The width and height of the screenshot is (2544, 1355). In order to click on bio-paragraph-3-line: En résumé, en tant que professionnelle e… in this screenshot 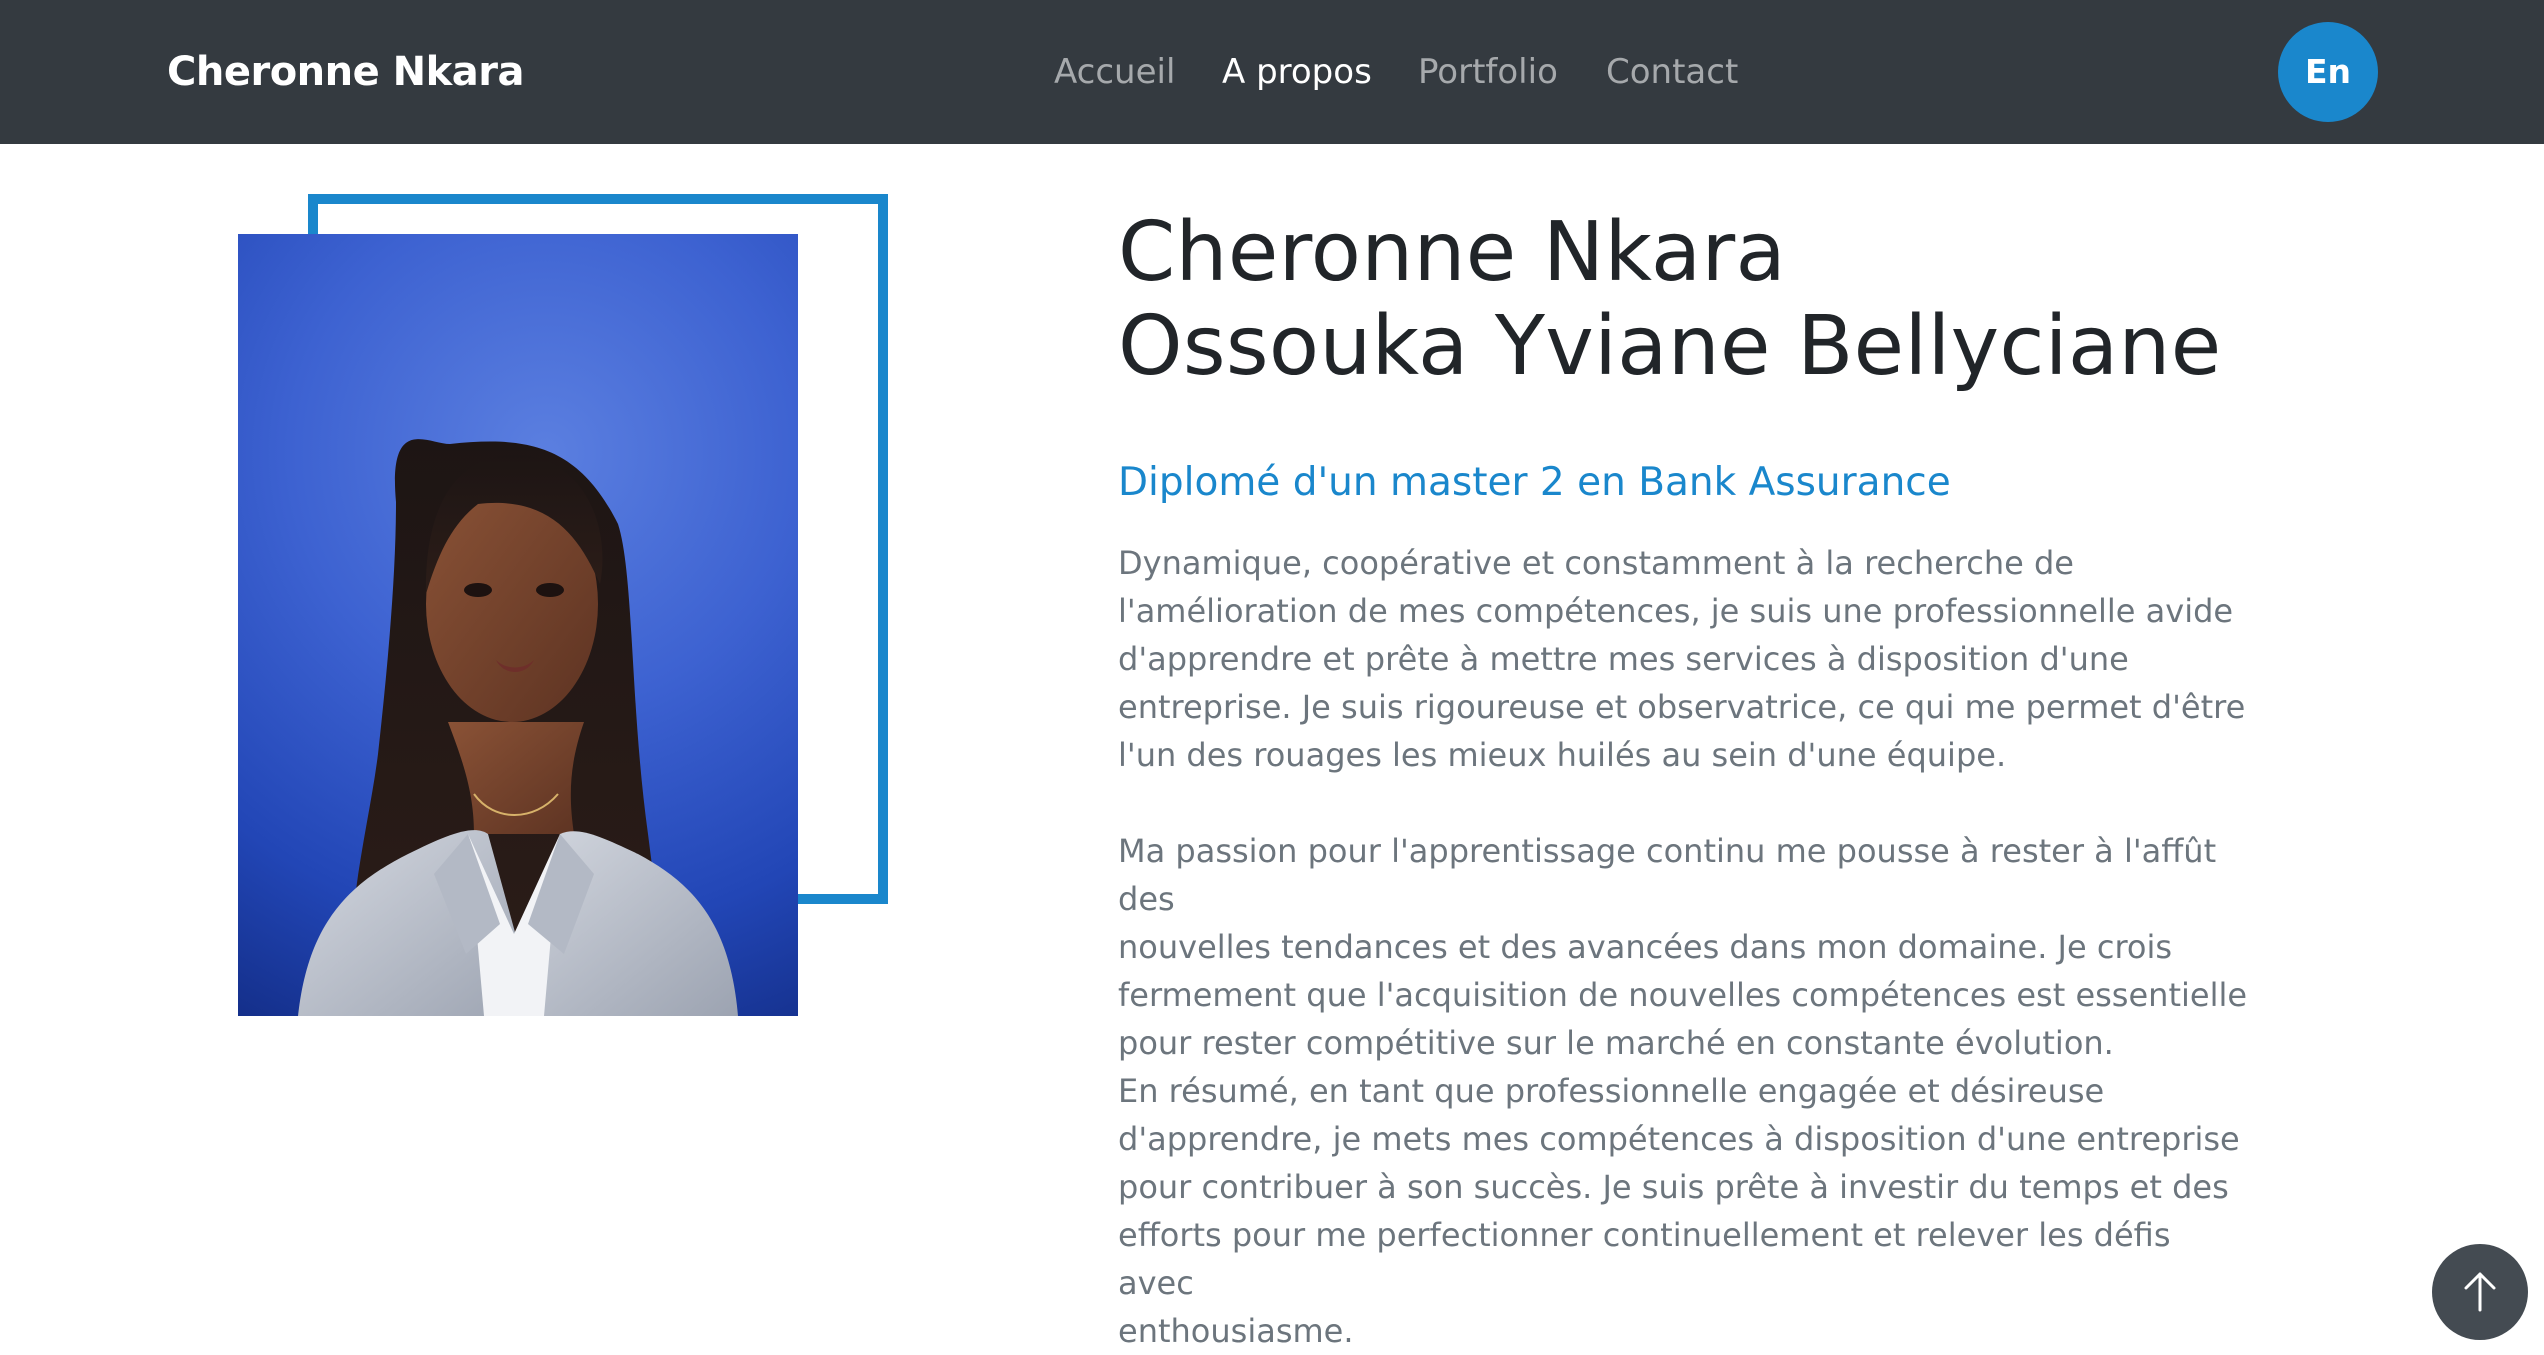, I will do `click(1611, 1091)`.